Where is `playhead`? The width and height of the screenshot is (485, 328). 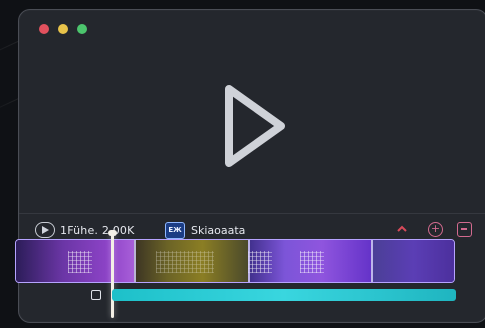
playhead is located at coordinates (112, 275).